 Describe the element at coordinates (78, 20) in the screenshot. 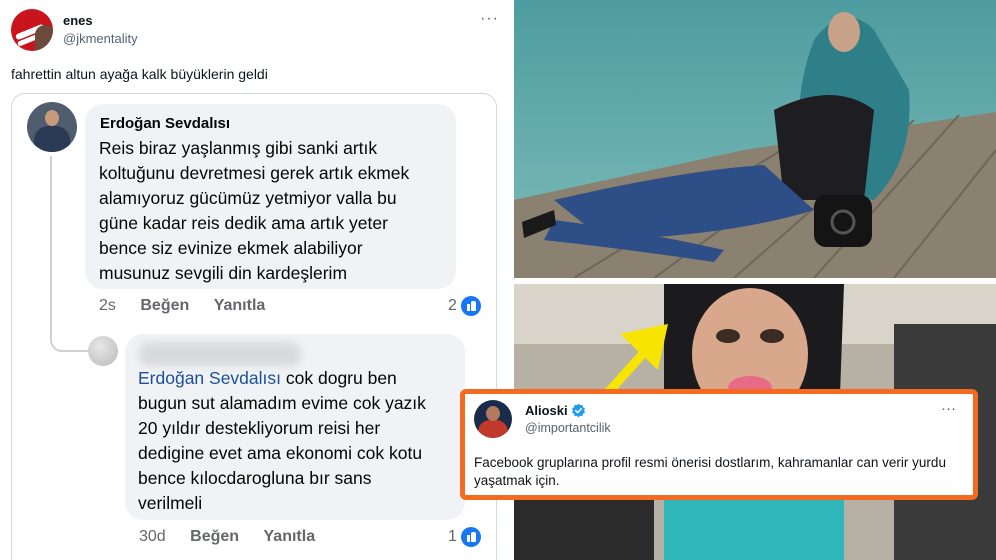

I see `tweet-author-name: enes` at that location.